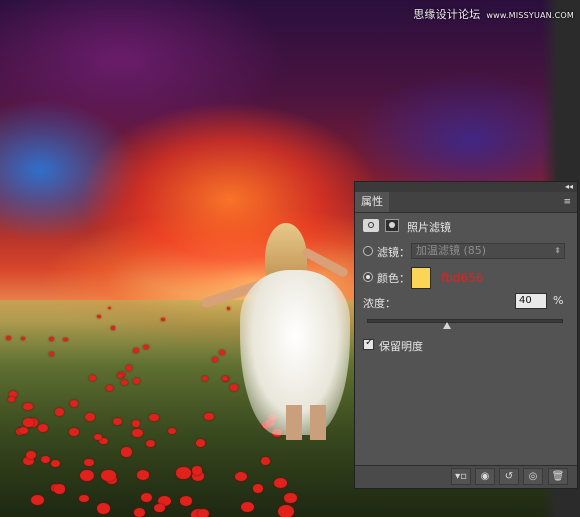 Image resolution: width=580 pixels, height=517 pixels. Describe the element at coordinates (393, 278) in the screenshot. I see `color-label: 颜色：` at that location.